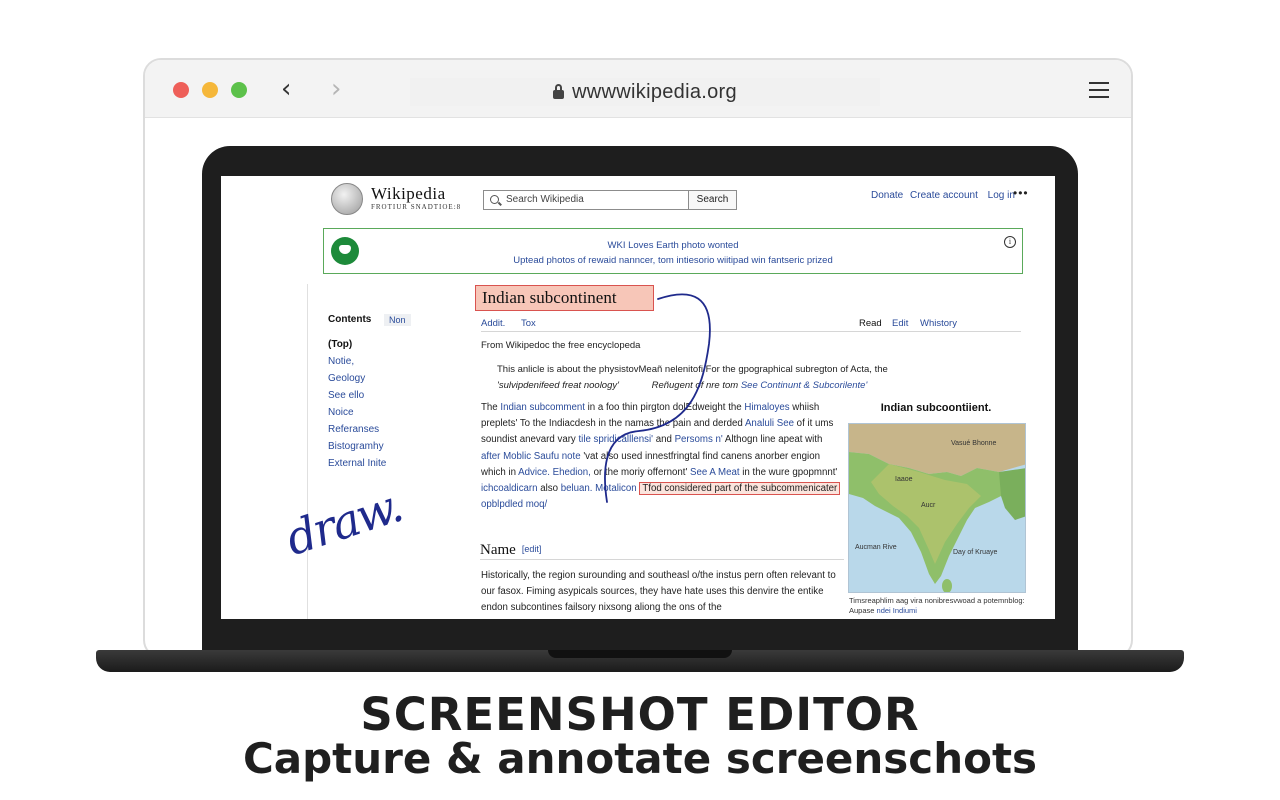  Describe the element at coordinates (286, 89) in the screenshot. I see `chevron-left-icon: ‹` at that location.